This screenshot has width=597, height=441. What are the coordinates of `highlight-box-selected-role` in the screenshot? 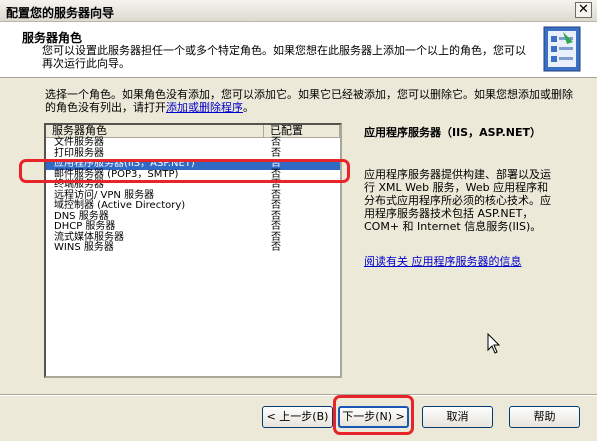 It's located at (184, 171).